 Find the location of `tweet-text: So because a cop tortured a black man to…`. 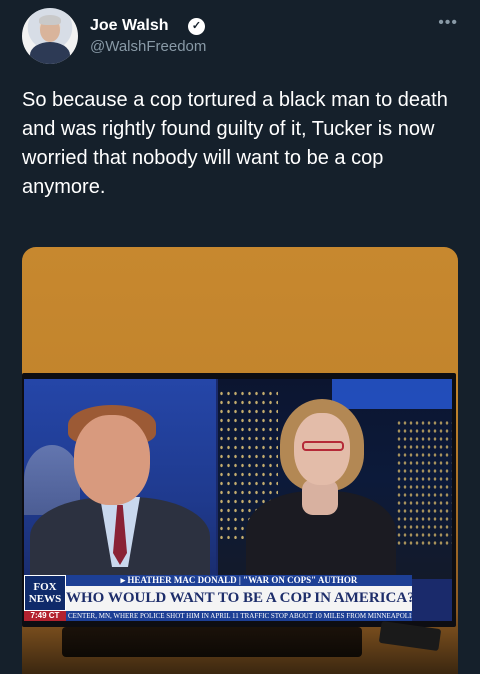

tweet-text: So because a cop tortured a black man to… is located at coordinates (235, 143).